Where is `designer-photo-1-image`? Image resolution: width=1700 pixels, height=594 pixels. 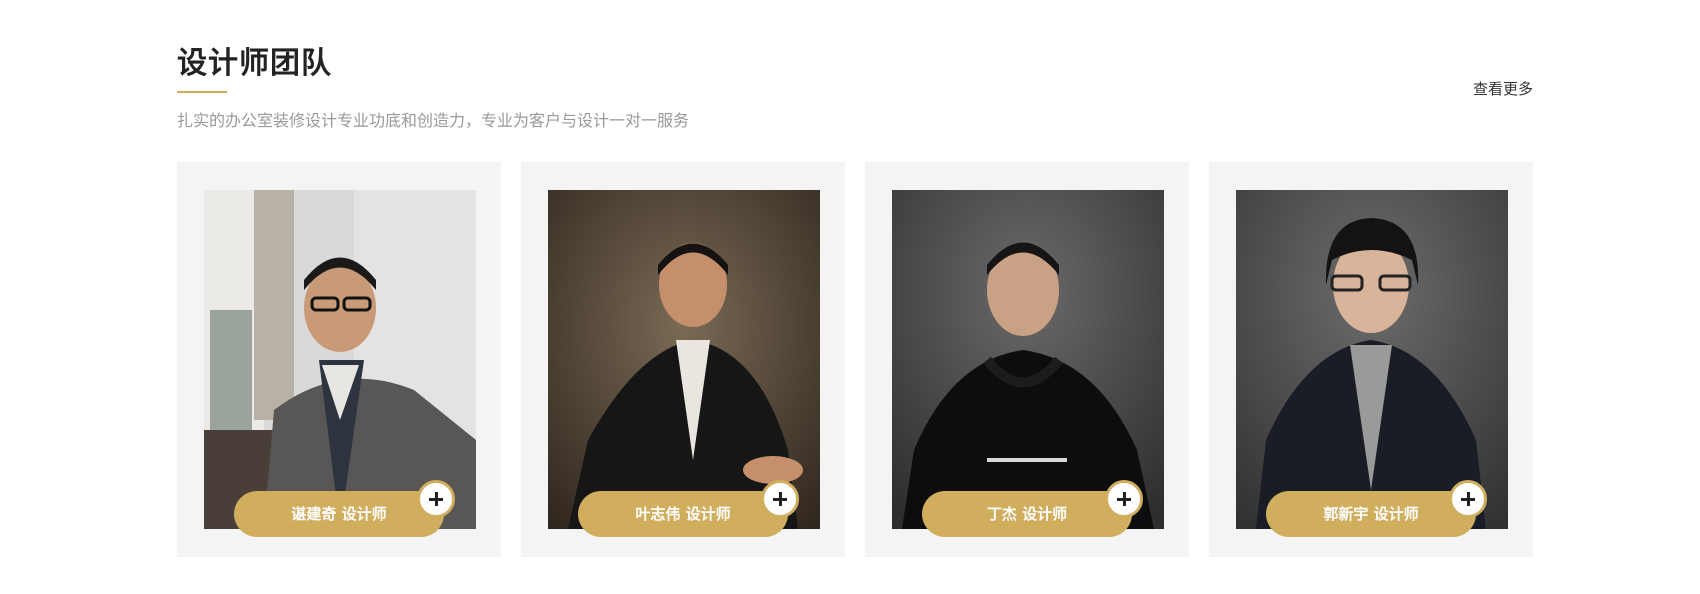
designer-photo-1-image is located at coordinates (340, 359).